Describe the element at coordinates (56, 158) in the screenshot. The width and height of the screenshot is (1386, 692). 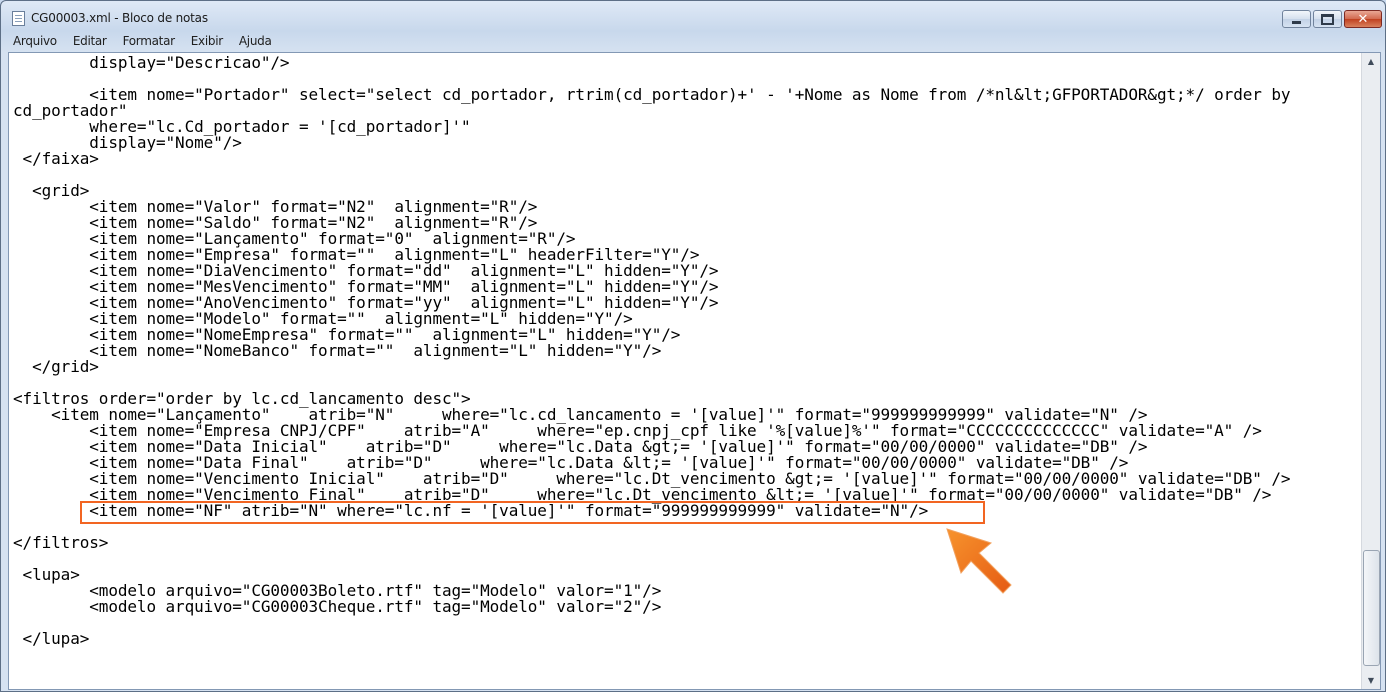
I see `editor-line: </faixa>` at that location.